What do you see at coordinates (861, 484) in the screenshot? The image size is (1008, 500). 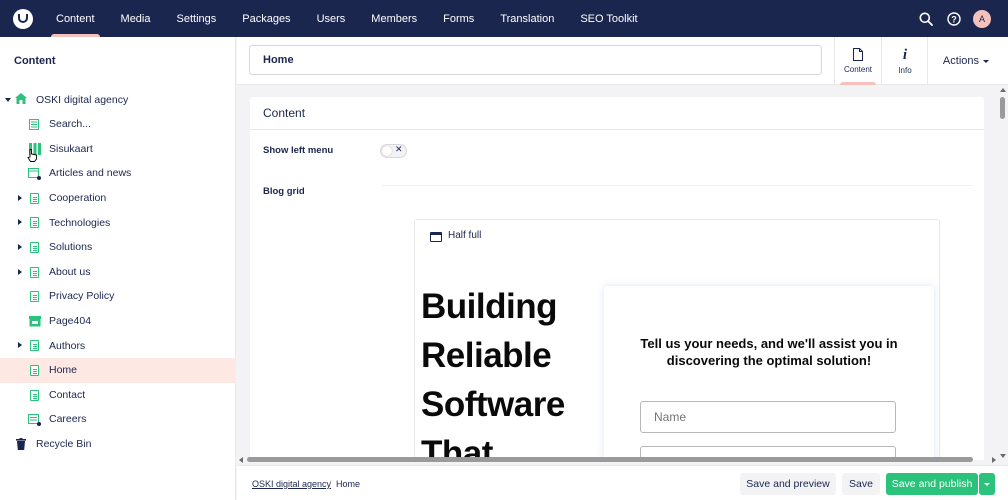 I see `save-button: Save` at bounding box center [861, 484].